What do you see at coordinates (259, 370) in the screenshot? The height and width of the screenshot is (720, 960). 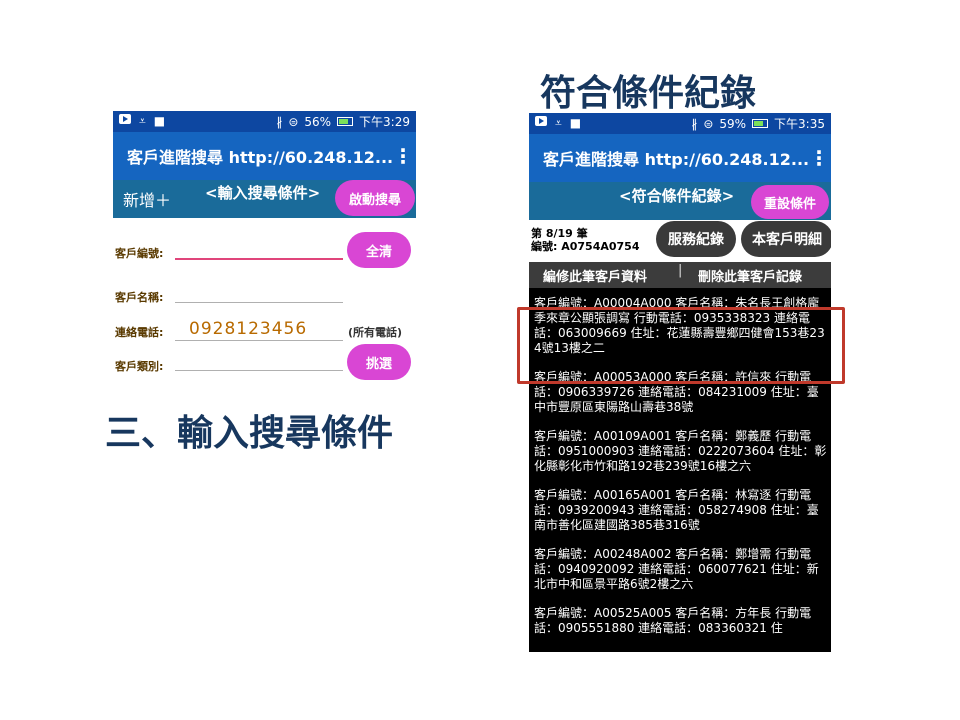 I see `customer-type-input` at bounding box center [259, 370].